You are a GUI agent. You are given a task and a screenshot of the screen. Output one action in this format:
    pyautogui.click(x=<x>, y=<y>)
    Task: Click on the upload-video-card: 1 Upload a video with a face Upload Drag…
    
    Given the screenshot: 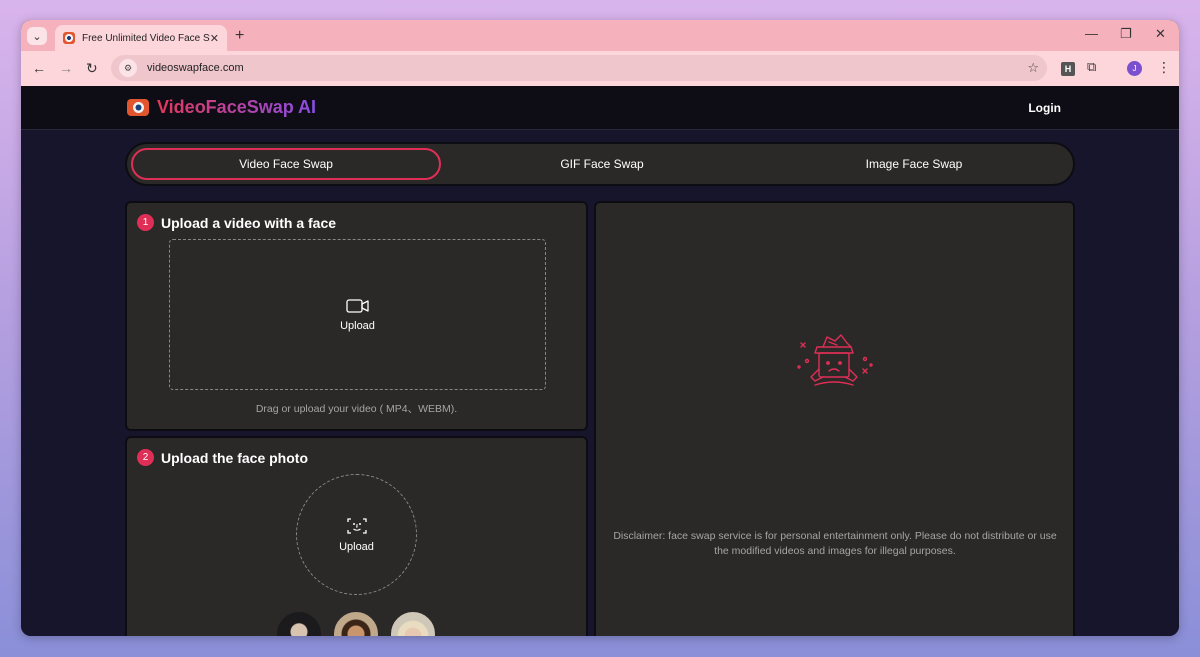 What is the action you would take?
    pyautogui.click(x=356, y=316)
    